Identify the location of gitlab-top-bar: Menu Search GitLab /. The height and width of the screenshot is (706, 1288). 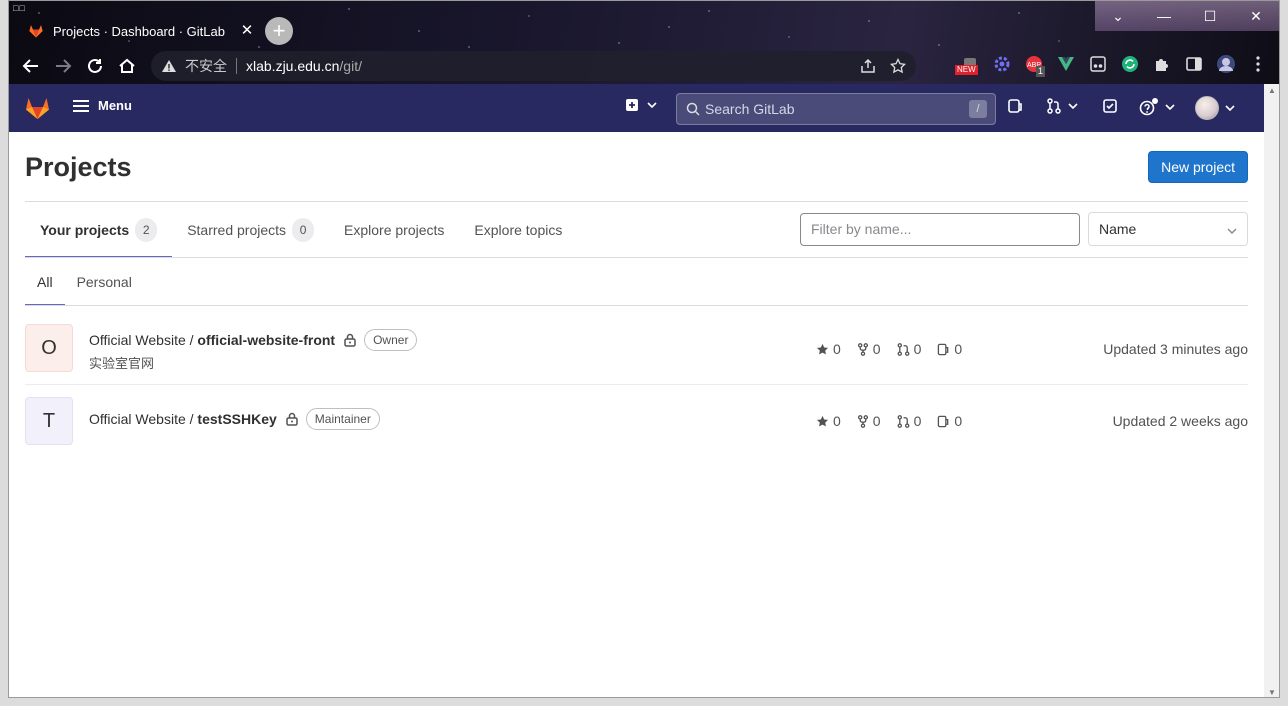
(644, 108).